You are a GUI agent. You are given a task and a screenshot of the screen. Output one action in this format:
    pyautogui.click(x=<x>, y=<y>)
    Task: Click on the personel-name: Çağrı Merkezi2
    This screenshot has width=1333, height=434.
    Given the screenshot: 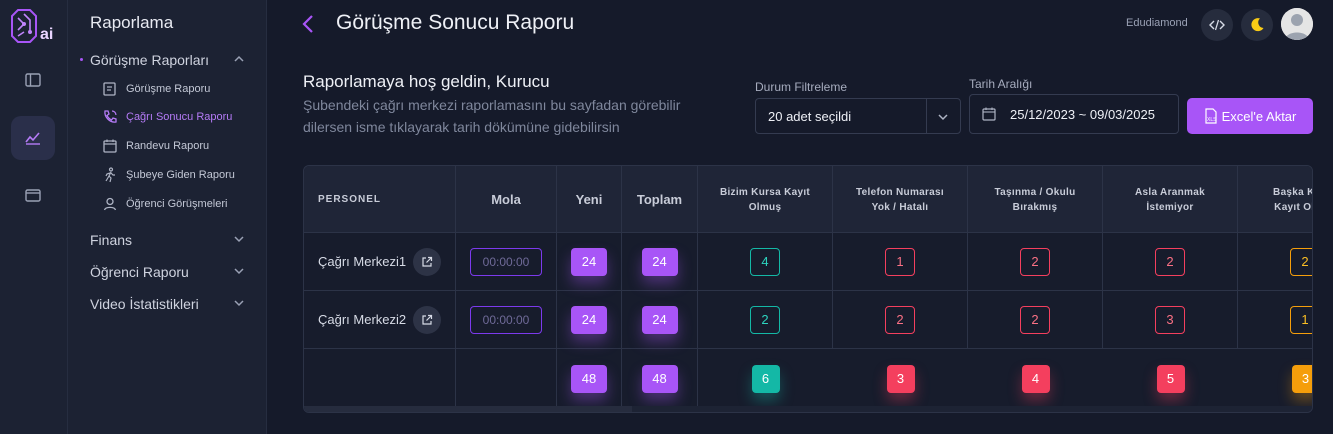 What is the action you would take?
    pyautogui.click(x=362, y=319)
    